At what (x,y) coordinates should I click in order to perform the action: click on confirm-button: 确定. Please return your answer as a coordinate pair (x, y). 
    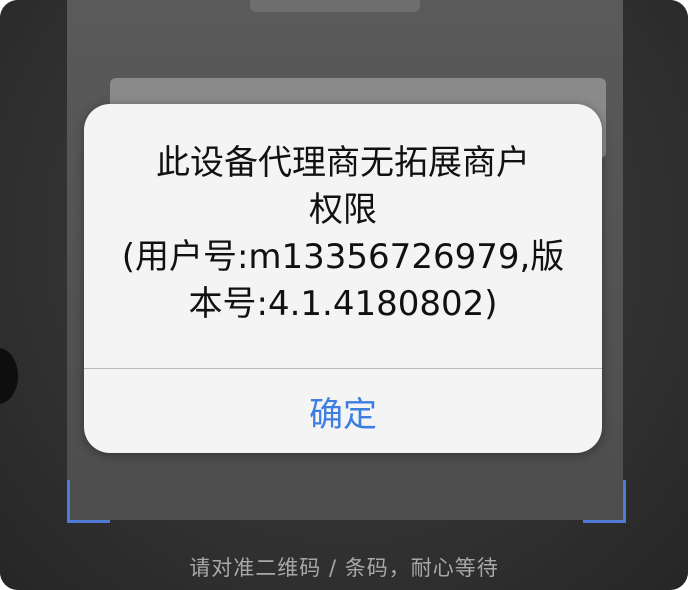
    Looking at the image, I should click on (343, 411).